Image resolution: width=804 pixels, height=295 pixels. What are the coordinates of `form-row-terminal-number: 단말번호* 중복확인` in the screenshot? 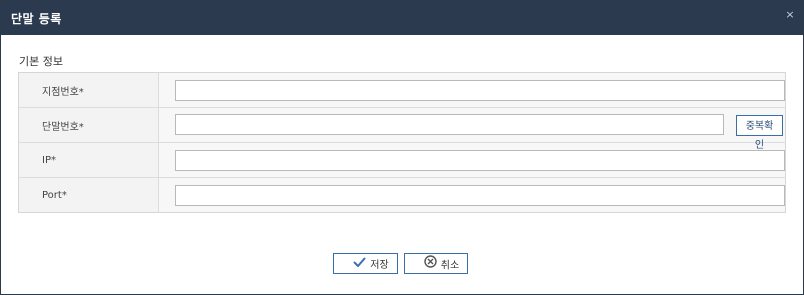 It's located at (402, 129).